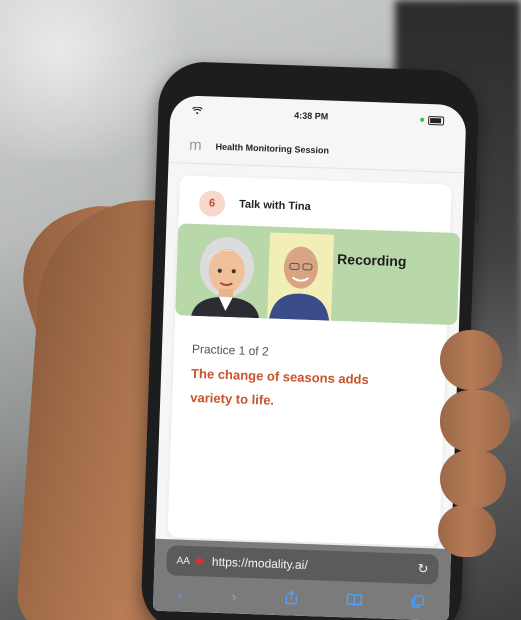  What do you see at coordinates (371, 260) in the screenshot?
I see `recording-label: Recording` at bounding box center [371, 260].